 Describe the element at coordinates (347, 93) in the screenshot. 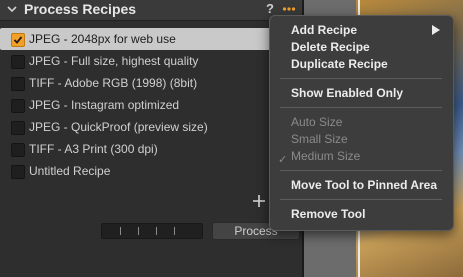

I see `menu-item-show-enabled-only: Show Enabled Only` at that location.